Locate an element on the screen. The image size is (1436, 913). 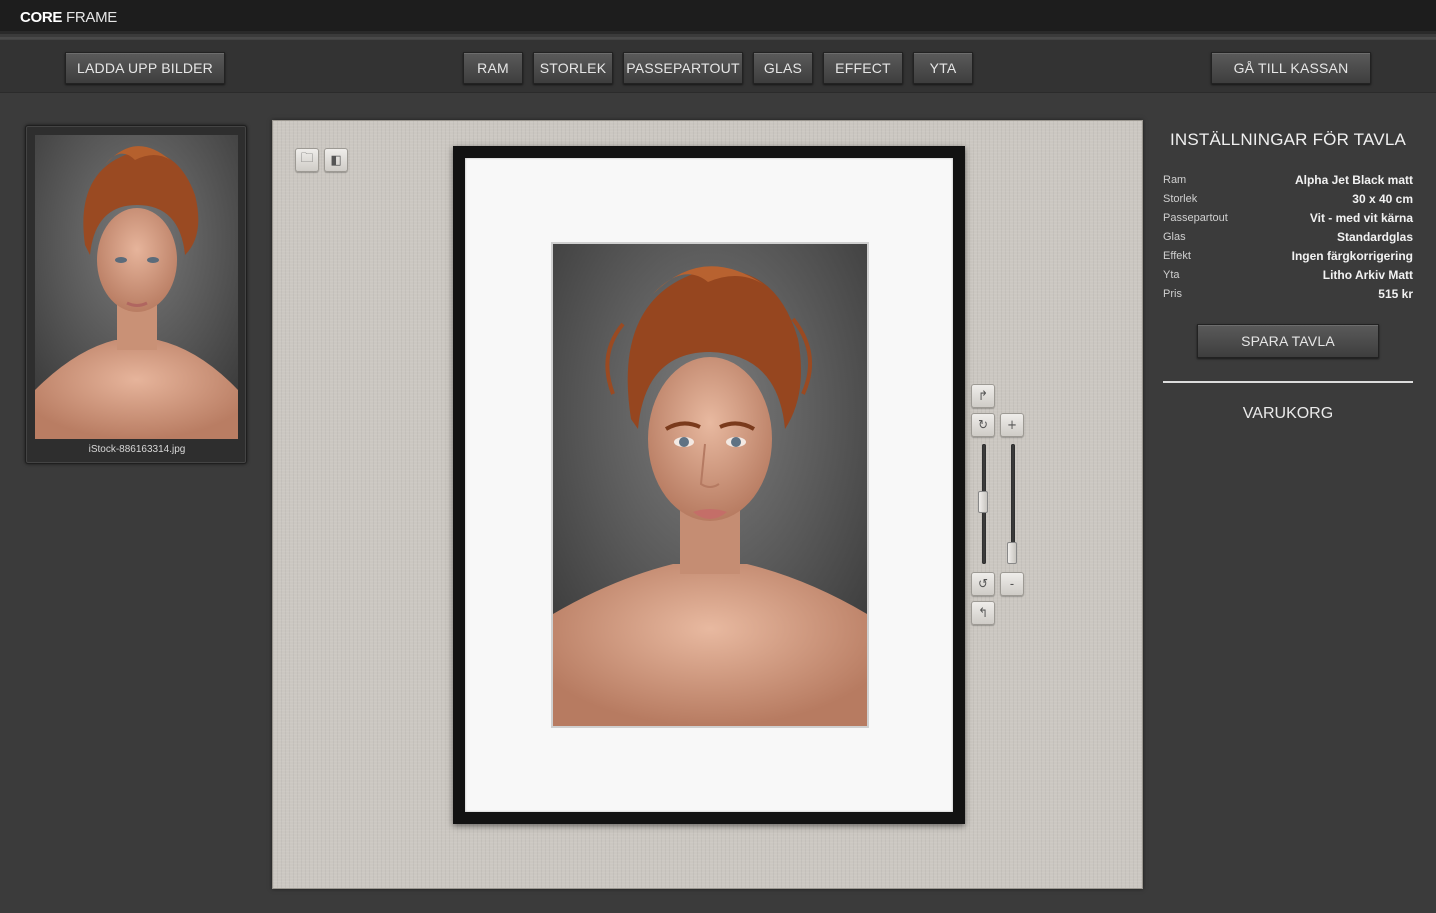
thumbnail-image is located at coordinates (136, 287).